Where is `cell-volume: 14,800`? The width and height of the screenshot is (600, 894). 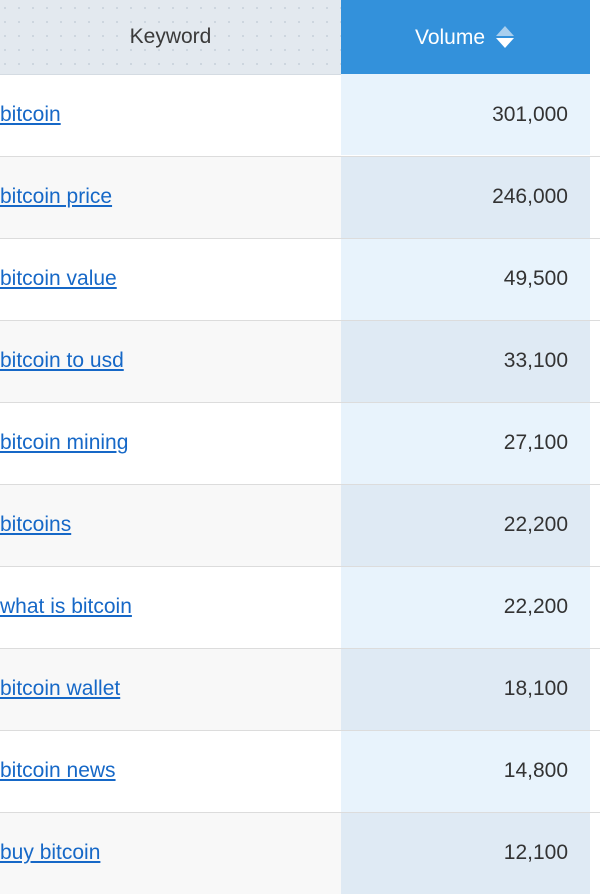
cell-volume: 14,800 is located at coordinates (470, 771).